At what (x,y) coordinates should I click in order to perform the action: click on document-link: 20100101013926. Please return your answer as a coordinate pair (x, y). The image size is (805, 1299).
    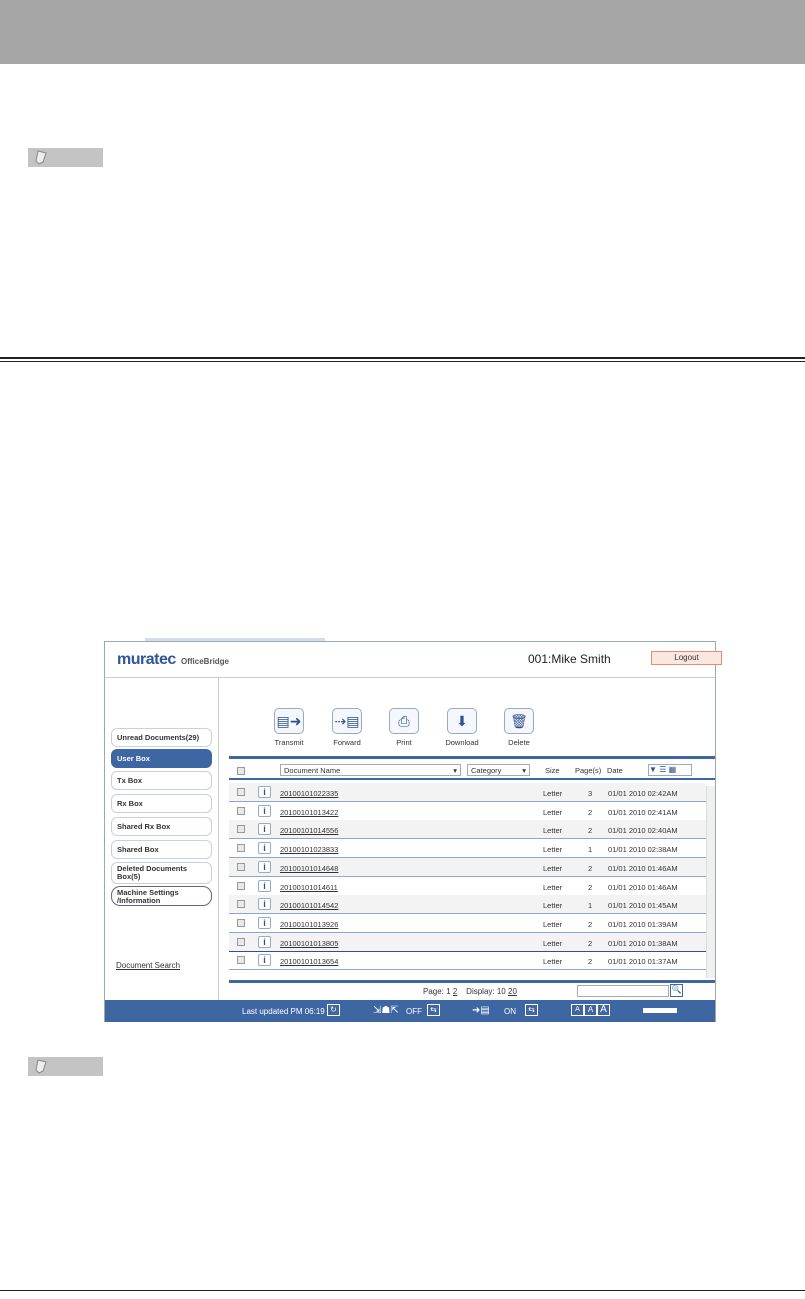
    Looking at the image, I should click on (309, 924).